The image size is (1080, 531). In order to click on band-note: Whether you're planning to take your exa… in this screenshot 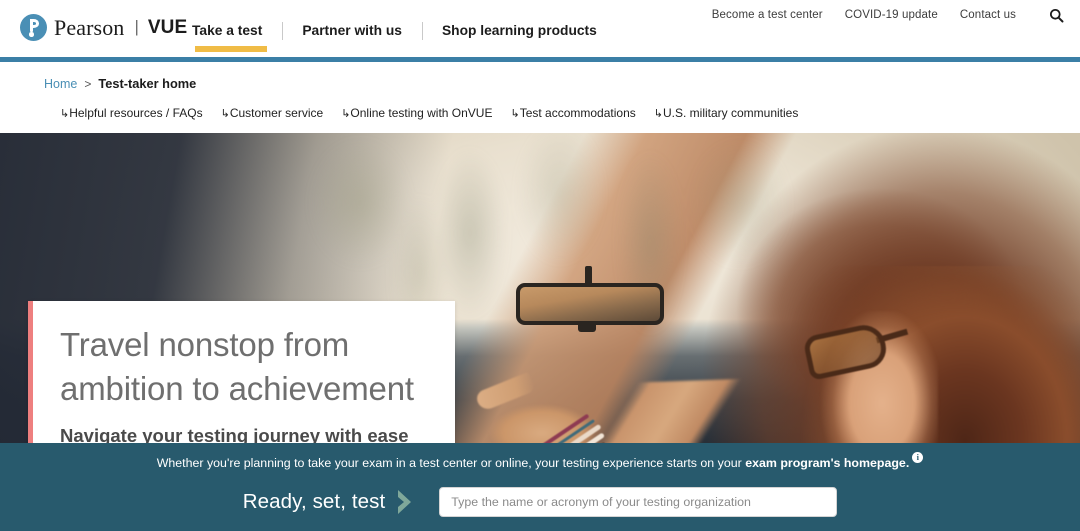, I will do `click(540, 461)`.